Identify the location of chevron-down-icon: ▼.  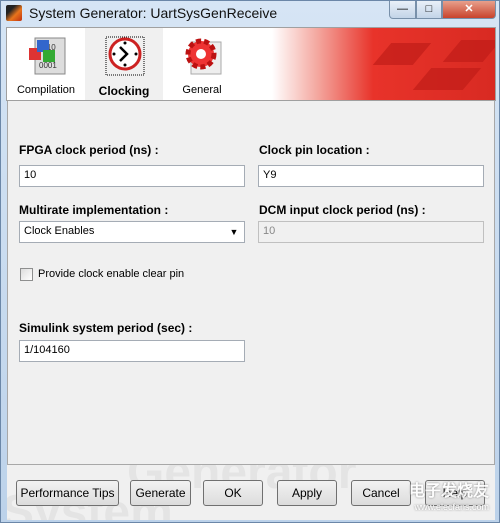
(234, 232).